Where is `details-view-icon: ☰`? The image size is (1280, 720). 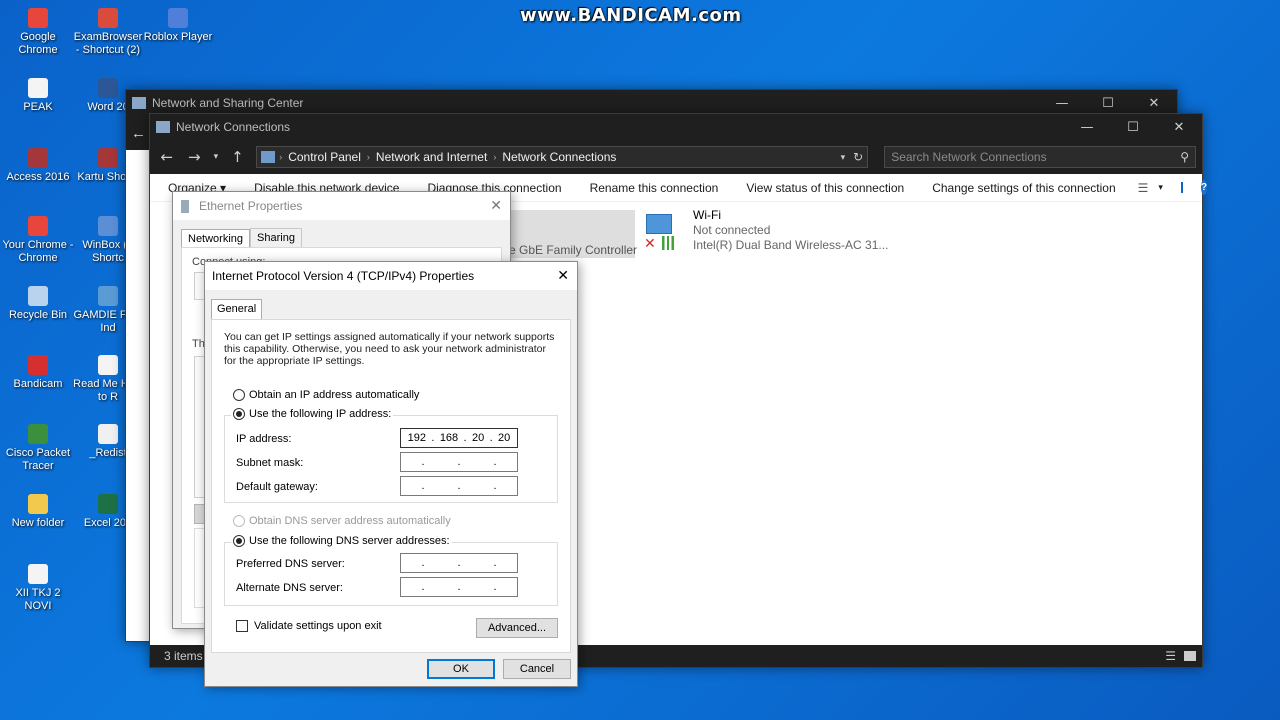 details-view-icon: ☰ is located at coordinates (1170, 656).